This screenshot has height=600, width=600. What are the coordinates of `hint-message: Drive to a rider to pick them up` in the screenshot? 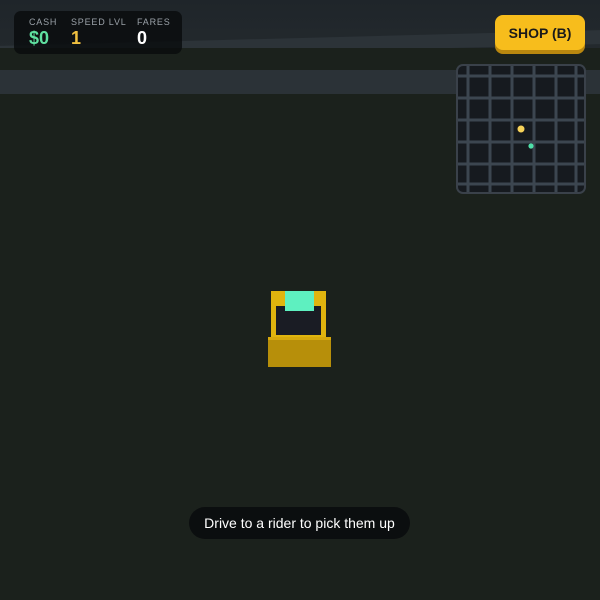 It's located at (299, 523).